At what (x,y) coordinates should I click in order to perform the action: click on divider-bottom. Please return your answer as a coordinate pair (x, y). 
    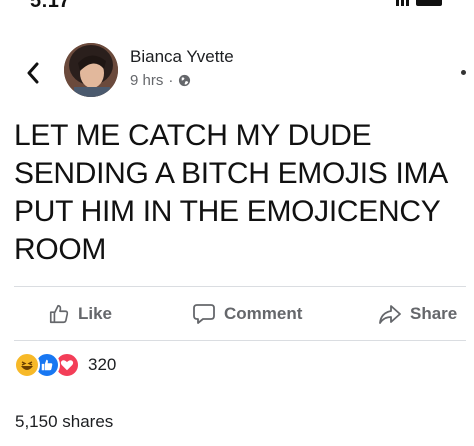
    Looking at the image, I should click on (240, 340).